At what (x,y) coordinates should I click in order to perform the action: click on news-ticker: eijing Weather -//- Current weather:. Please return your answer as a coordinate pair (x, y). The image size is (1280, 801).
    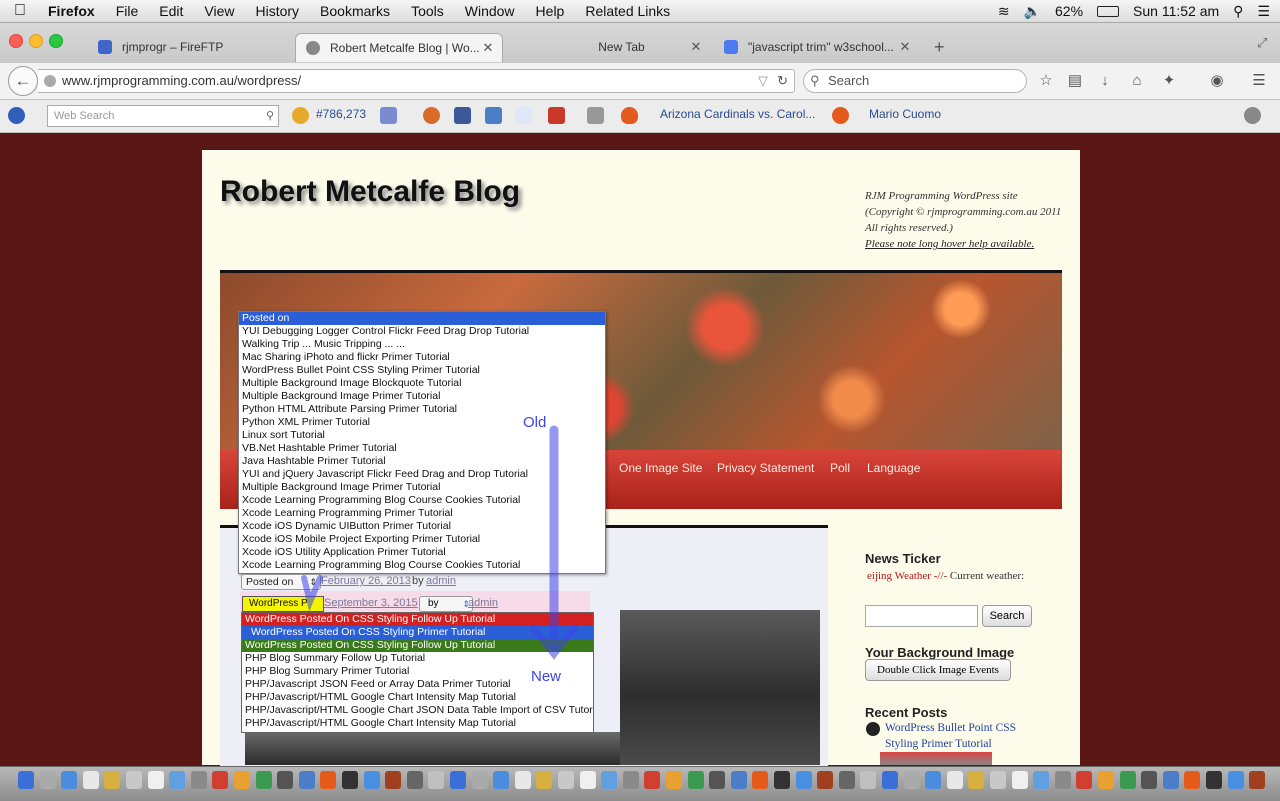
    Looking at the image, I should click on (945, 576).